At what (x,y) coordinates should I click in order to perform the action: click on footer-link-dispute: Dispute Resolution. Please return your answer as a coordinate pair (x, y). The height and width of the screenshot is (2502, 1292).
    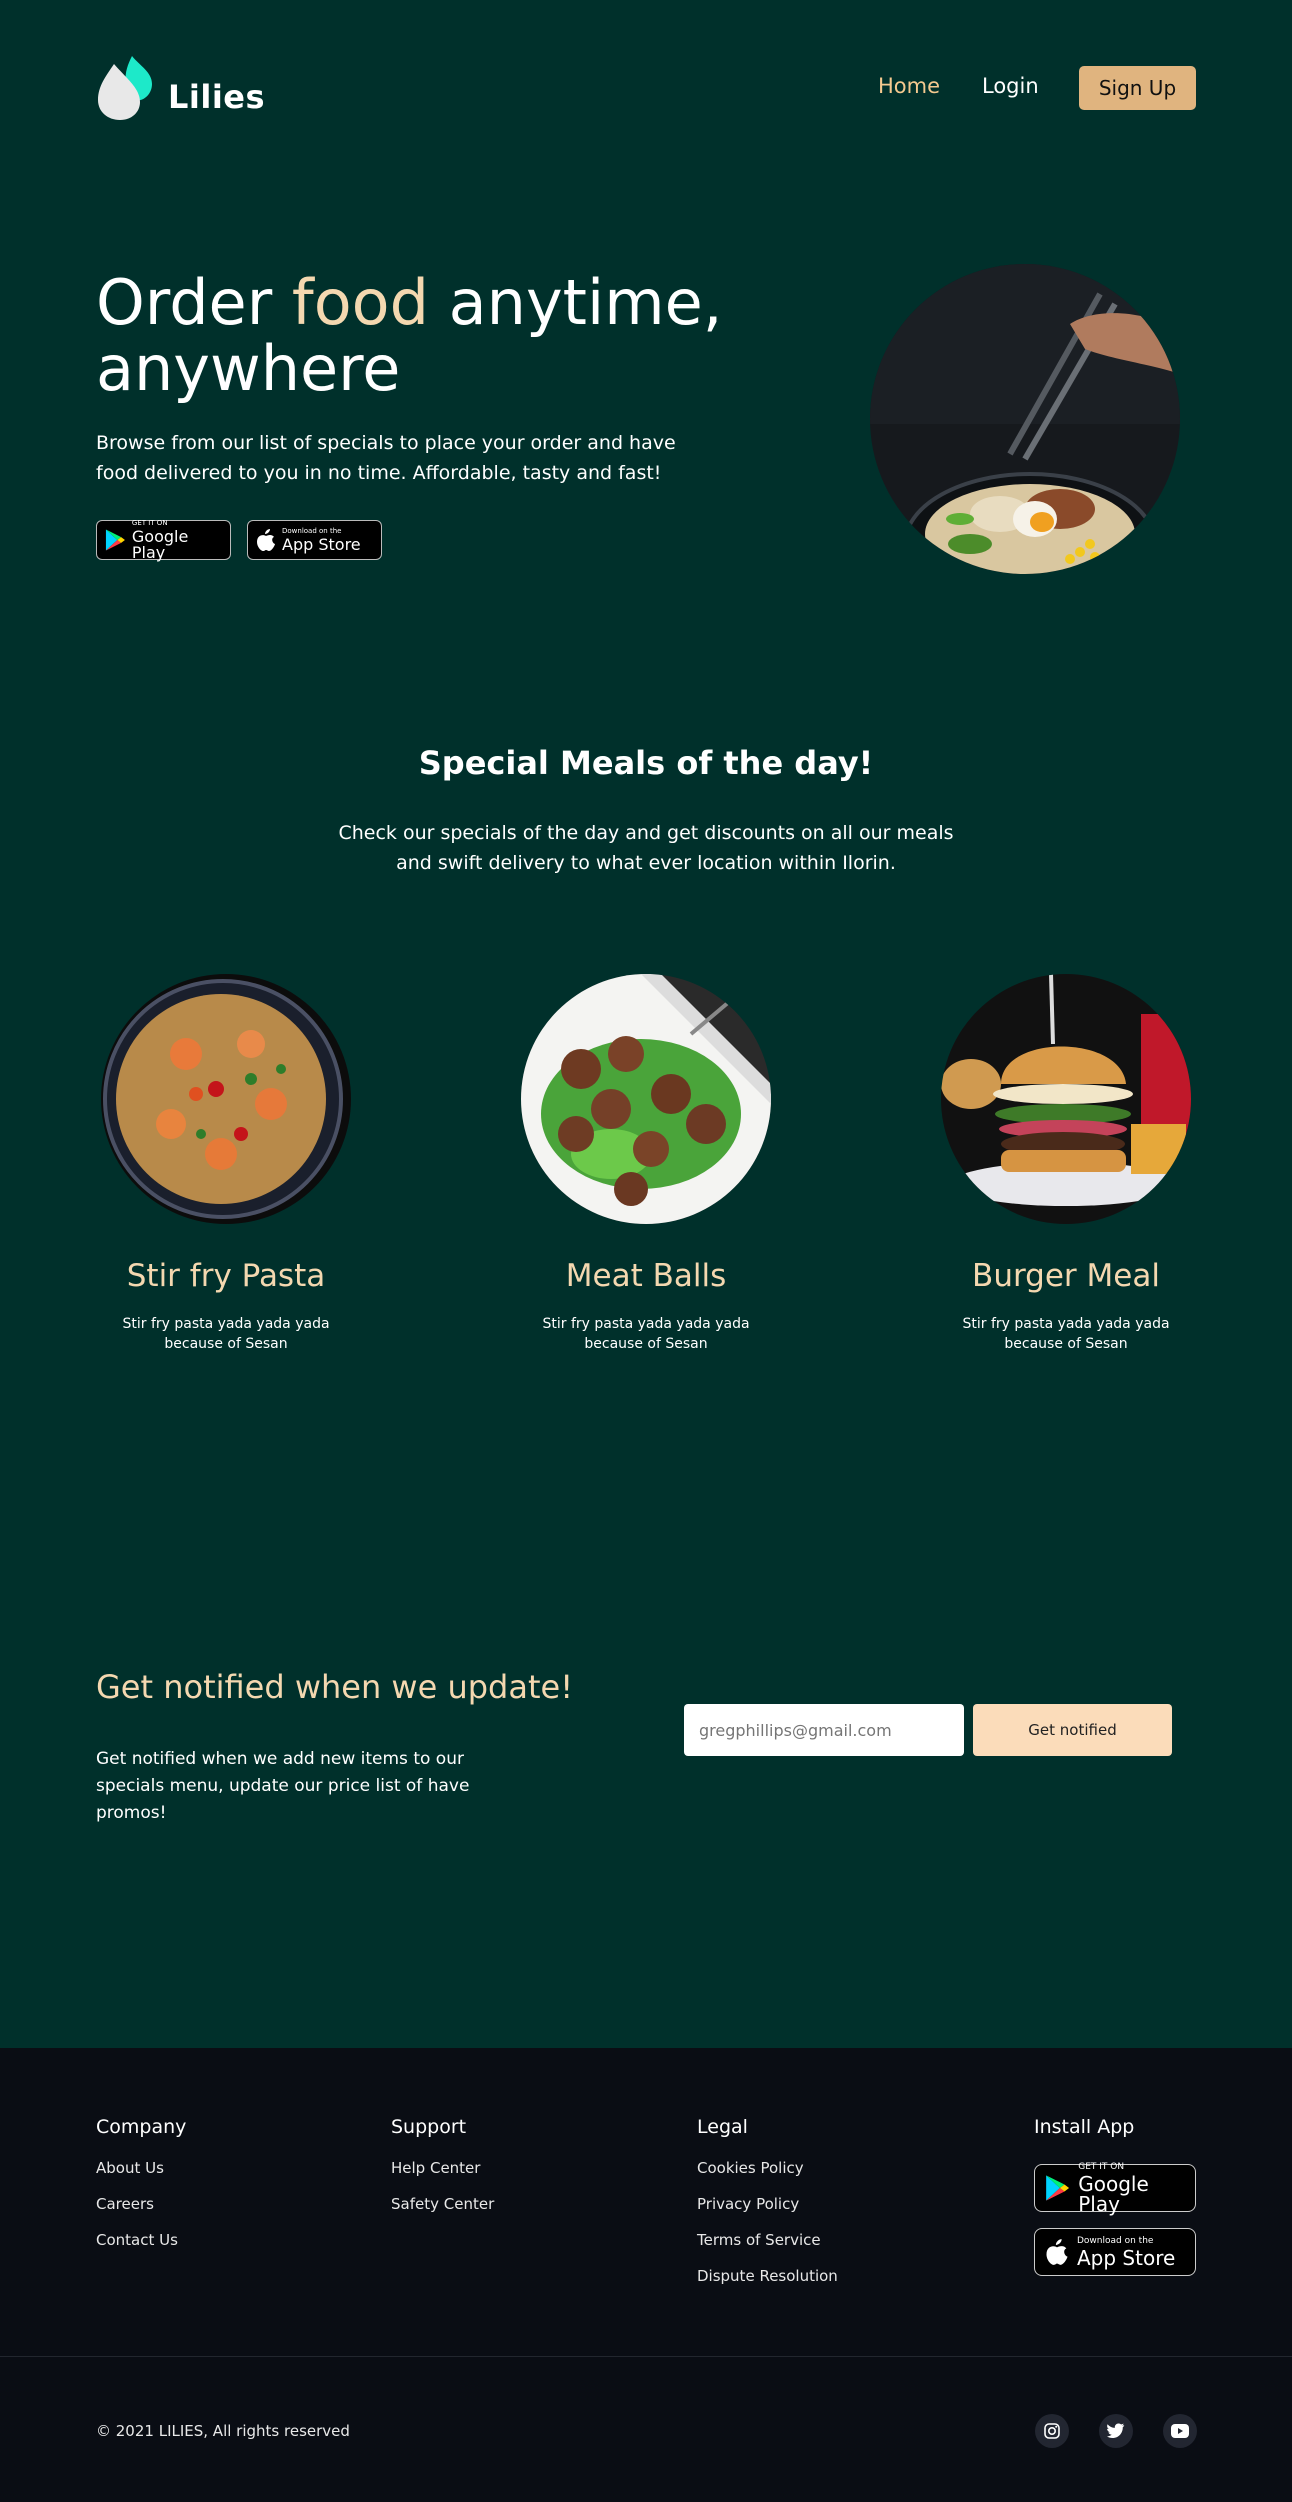
    Looking at the image, I should click on (767, 2286).